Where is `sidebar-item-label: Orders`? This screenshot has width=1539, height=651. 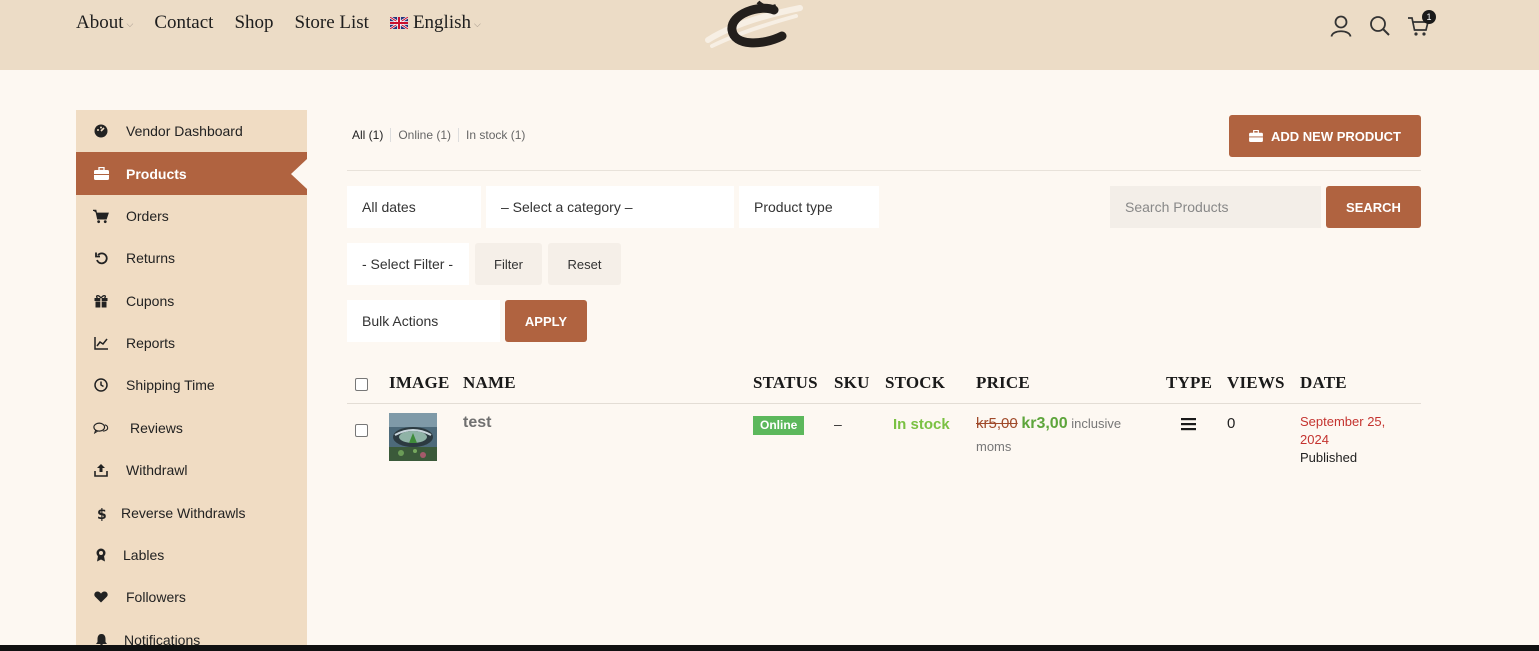
sidebar-item-label: Orders is located at coordinates (147, 216).